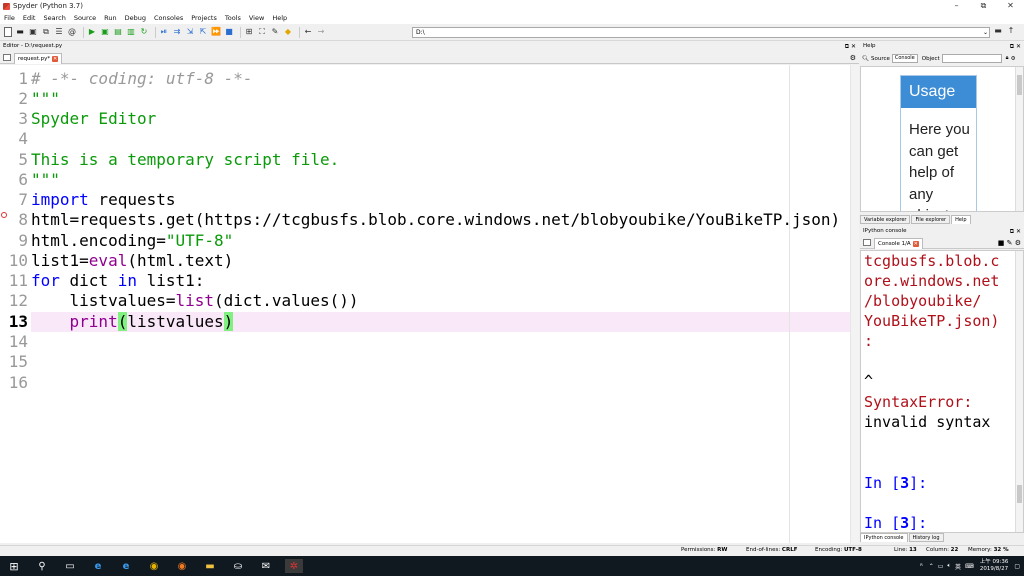 The image size is (1024, 576). Describe the element at coordinates (203, 32) in the screenshot. I see `step-return-icon: ⇱` at that location.